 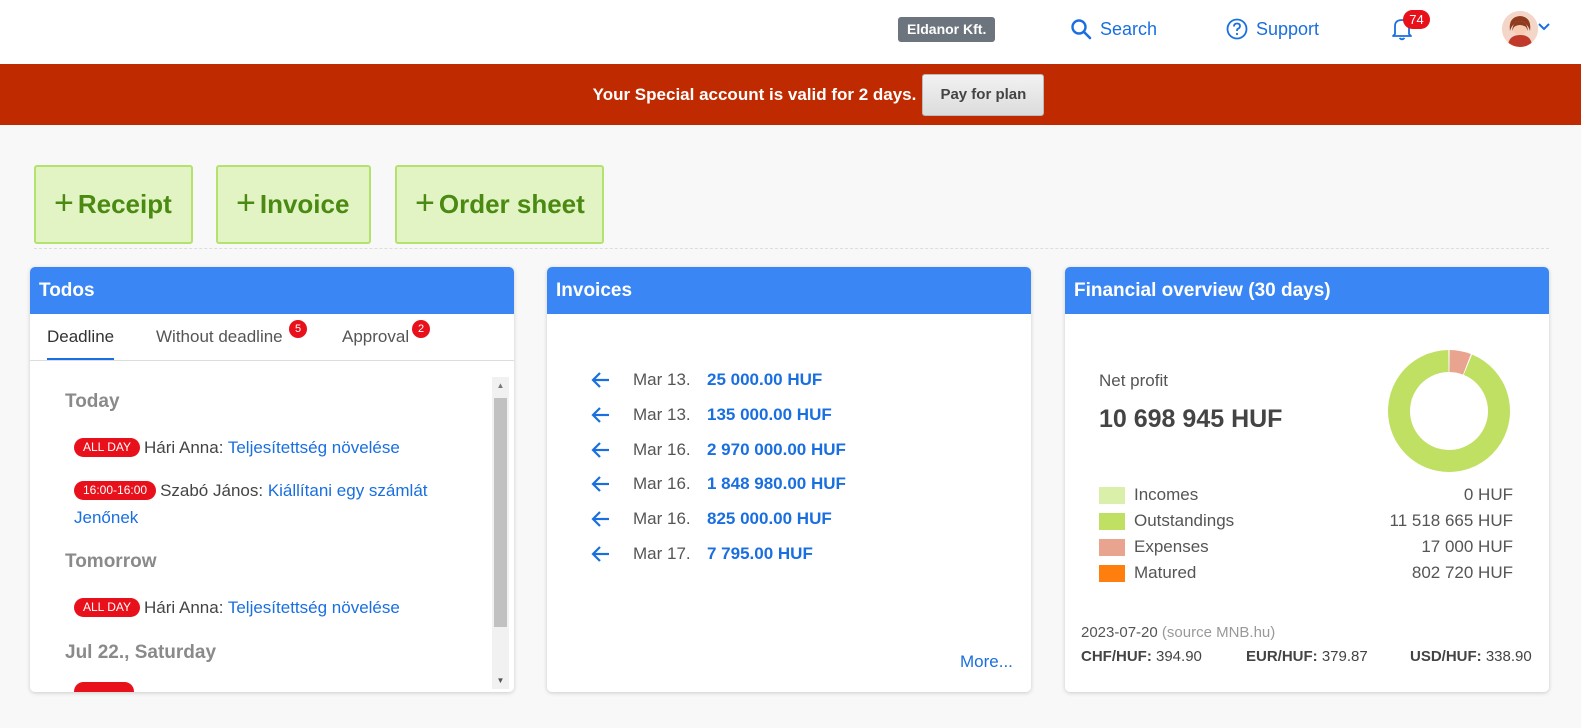 I want to click on invoice-row: Mar 13. 25 000.00 HUF, so click(x=706, y=380).